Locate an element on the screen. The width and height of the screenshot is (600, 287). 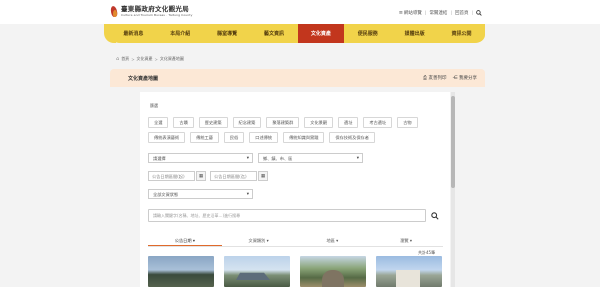
scrollbar-thumb is located at coordinates (453, 142).